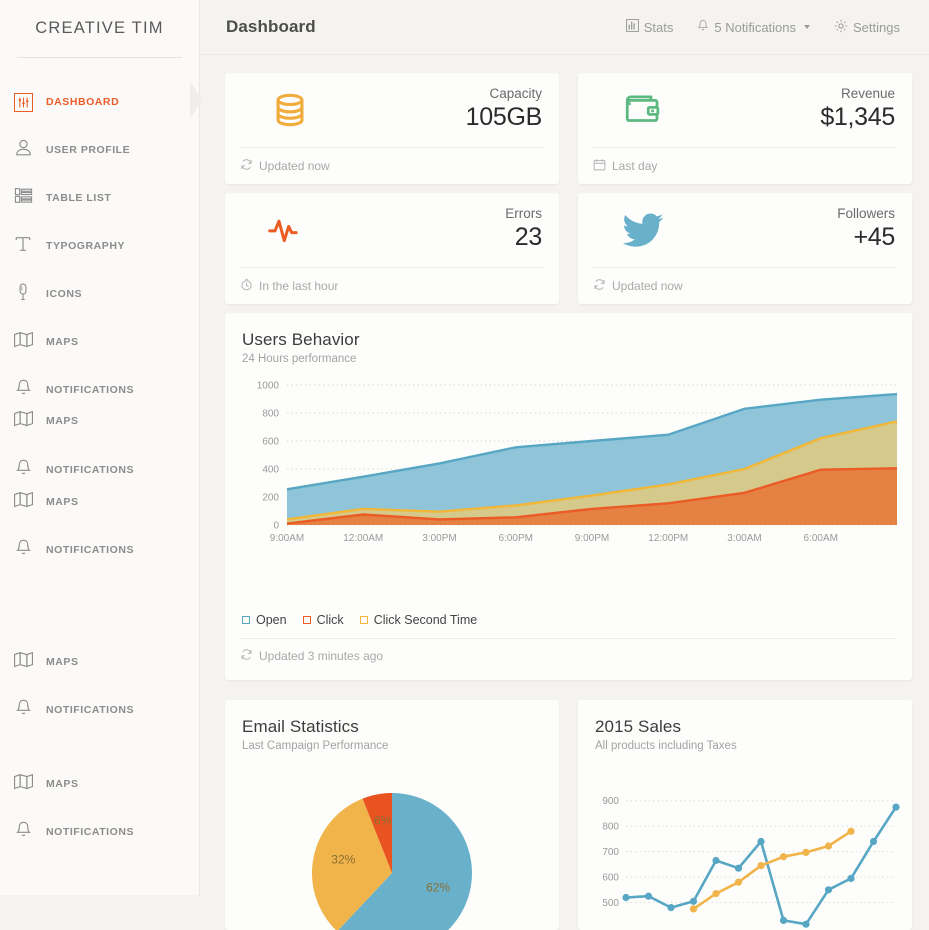  What do you see at coordinates (807, 27) in the screenshot?
I see `chevron-down-icon` at bounding box center [807, 27].